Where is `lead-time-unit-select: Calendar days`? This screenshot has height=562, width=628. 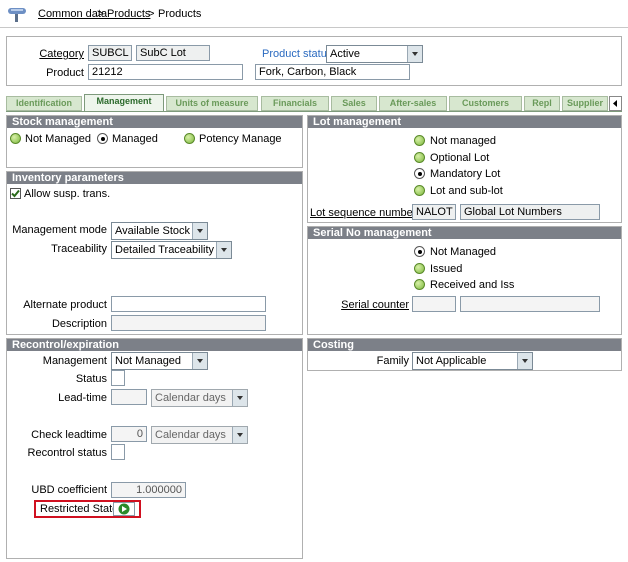
lead-time-unit-select: Calendar days is located at coordinates (199, 398).